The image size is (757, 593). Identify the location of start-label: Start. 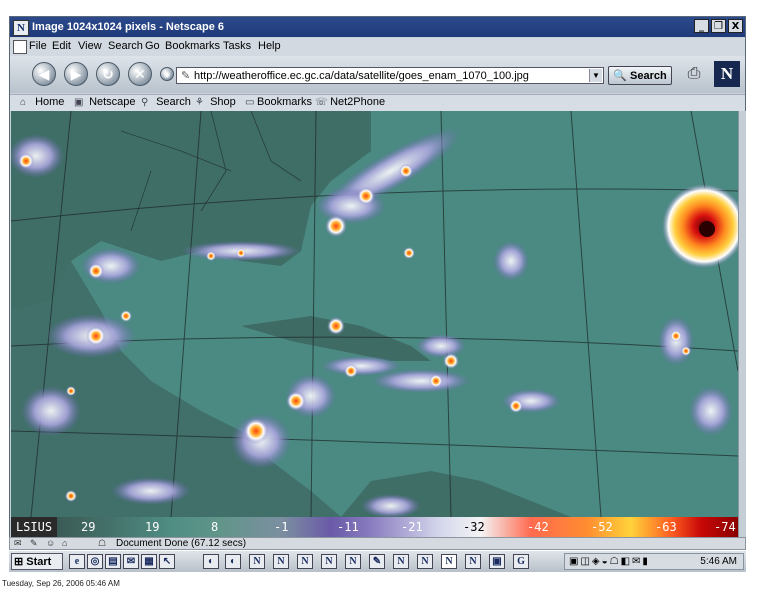
(39, 562).